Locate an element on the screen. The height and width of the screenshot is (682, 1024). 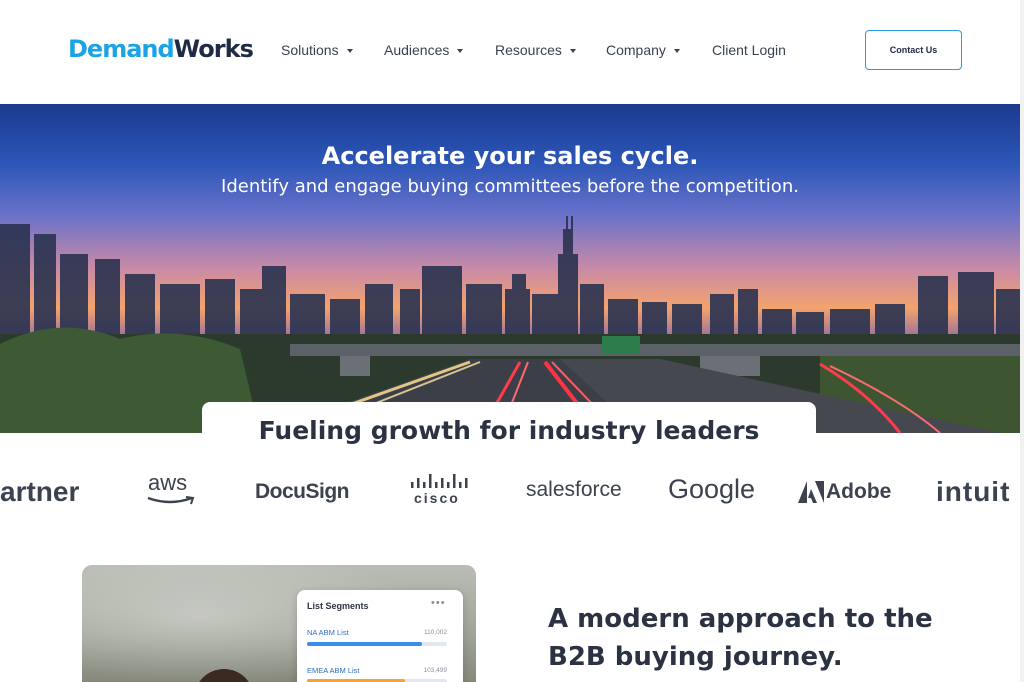
segment-value: 110,002 is located at coordinates (435, 632).